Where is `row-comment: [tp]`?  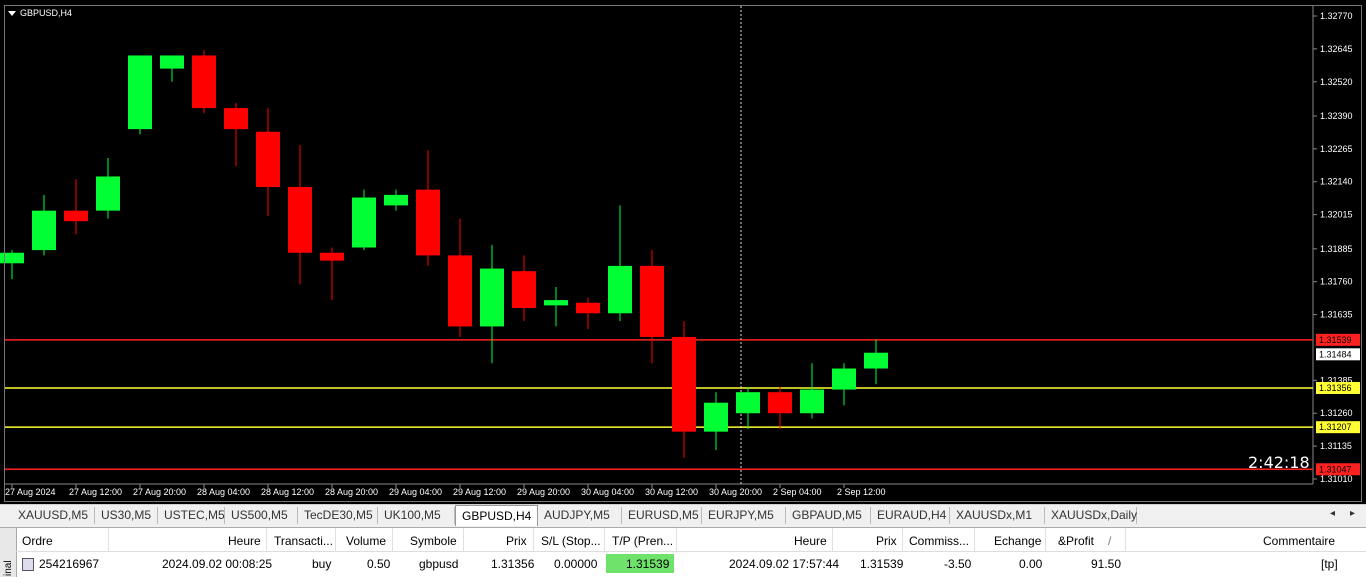 row-comment: [tp] is located at coordinates (1329, 564).